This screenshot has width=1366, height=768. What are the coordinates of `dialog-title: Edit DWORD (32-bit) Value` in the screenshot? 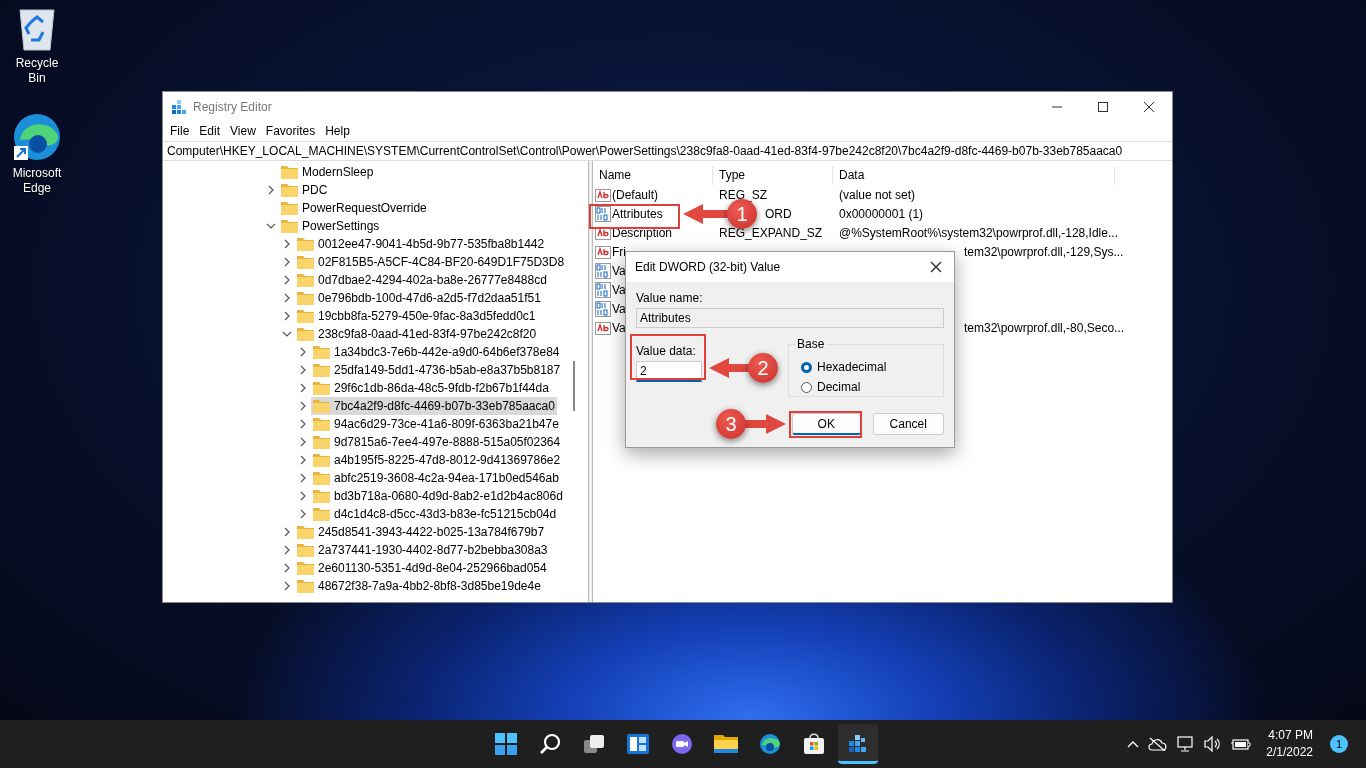 It's located at (708, 267).